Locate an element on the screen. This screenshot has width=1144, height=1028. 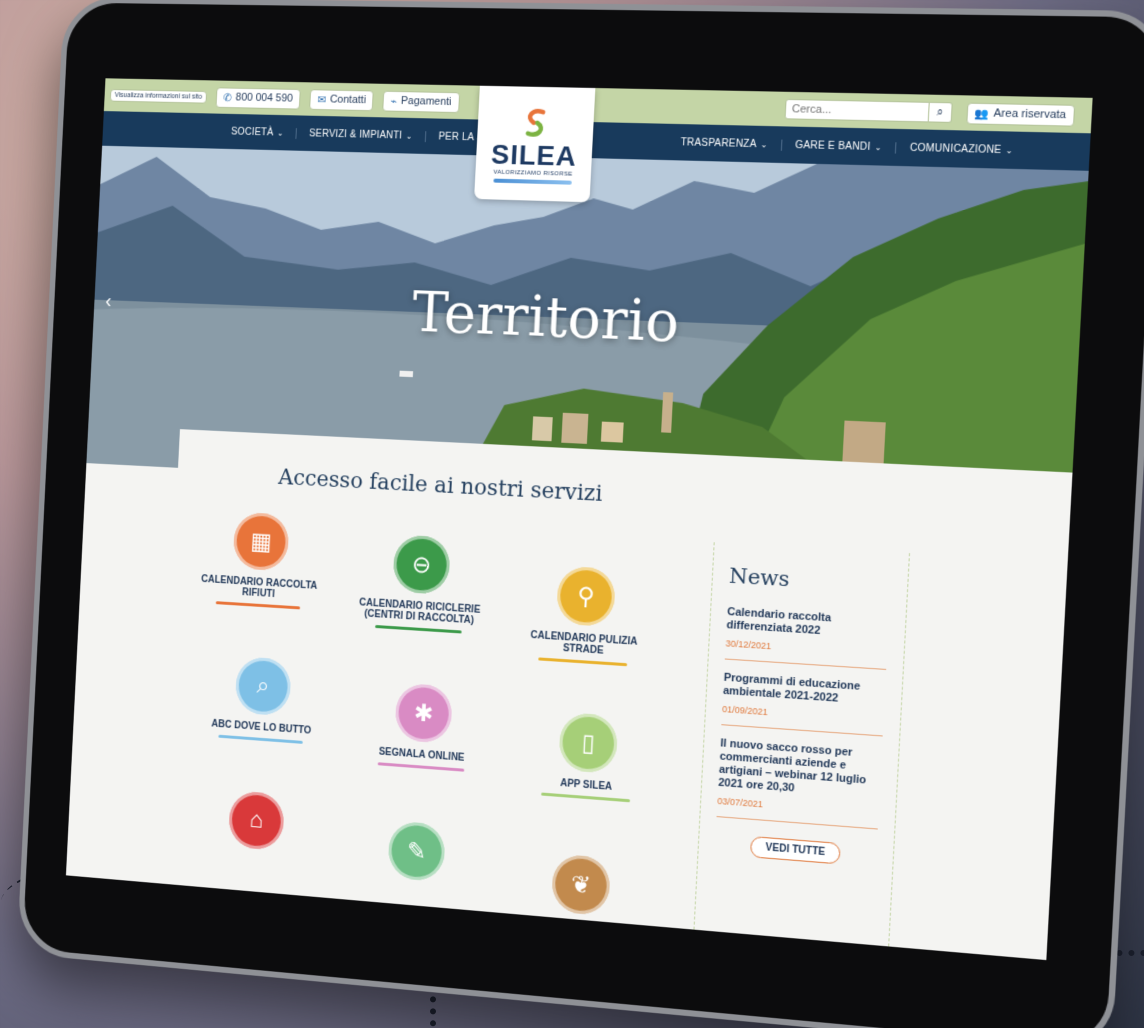
service-item: ❦ is located at coordinates (581, 889).